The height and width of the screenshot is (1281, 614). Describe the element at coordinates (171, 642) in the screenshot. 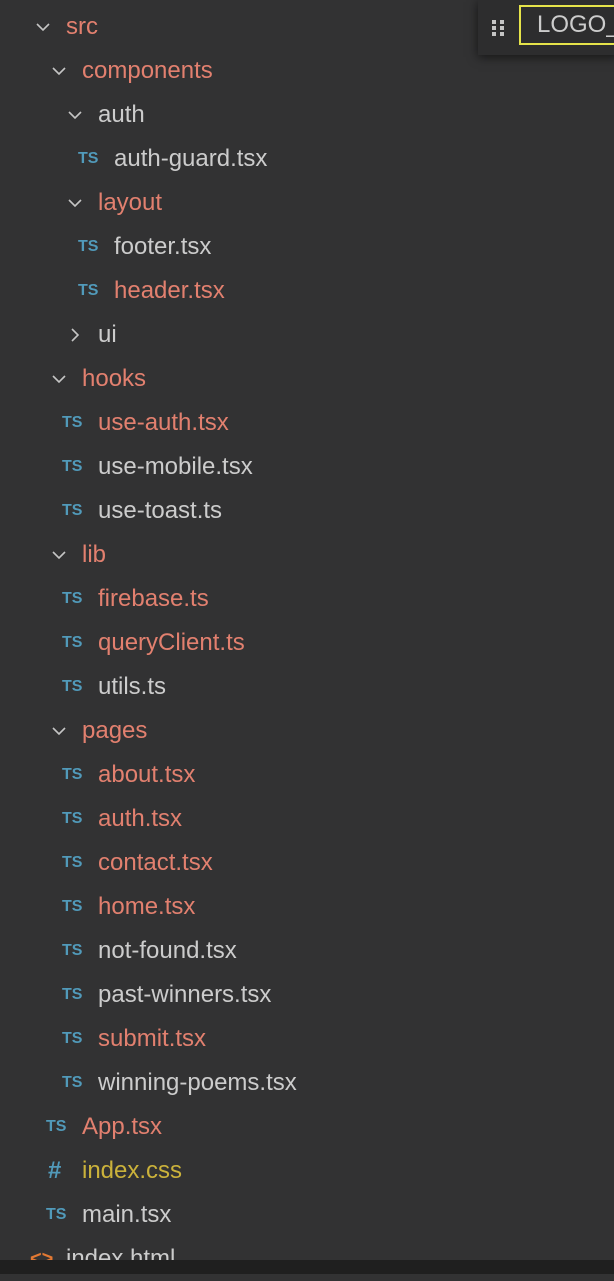

I see `item-label: queryClient.ts` at that location.